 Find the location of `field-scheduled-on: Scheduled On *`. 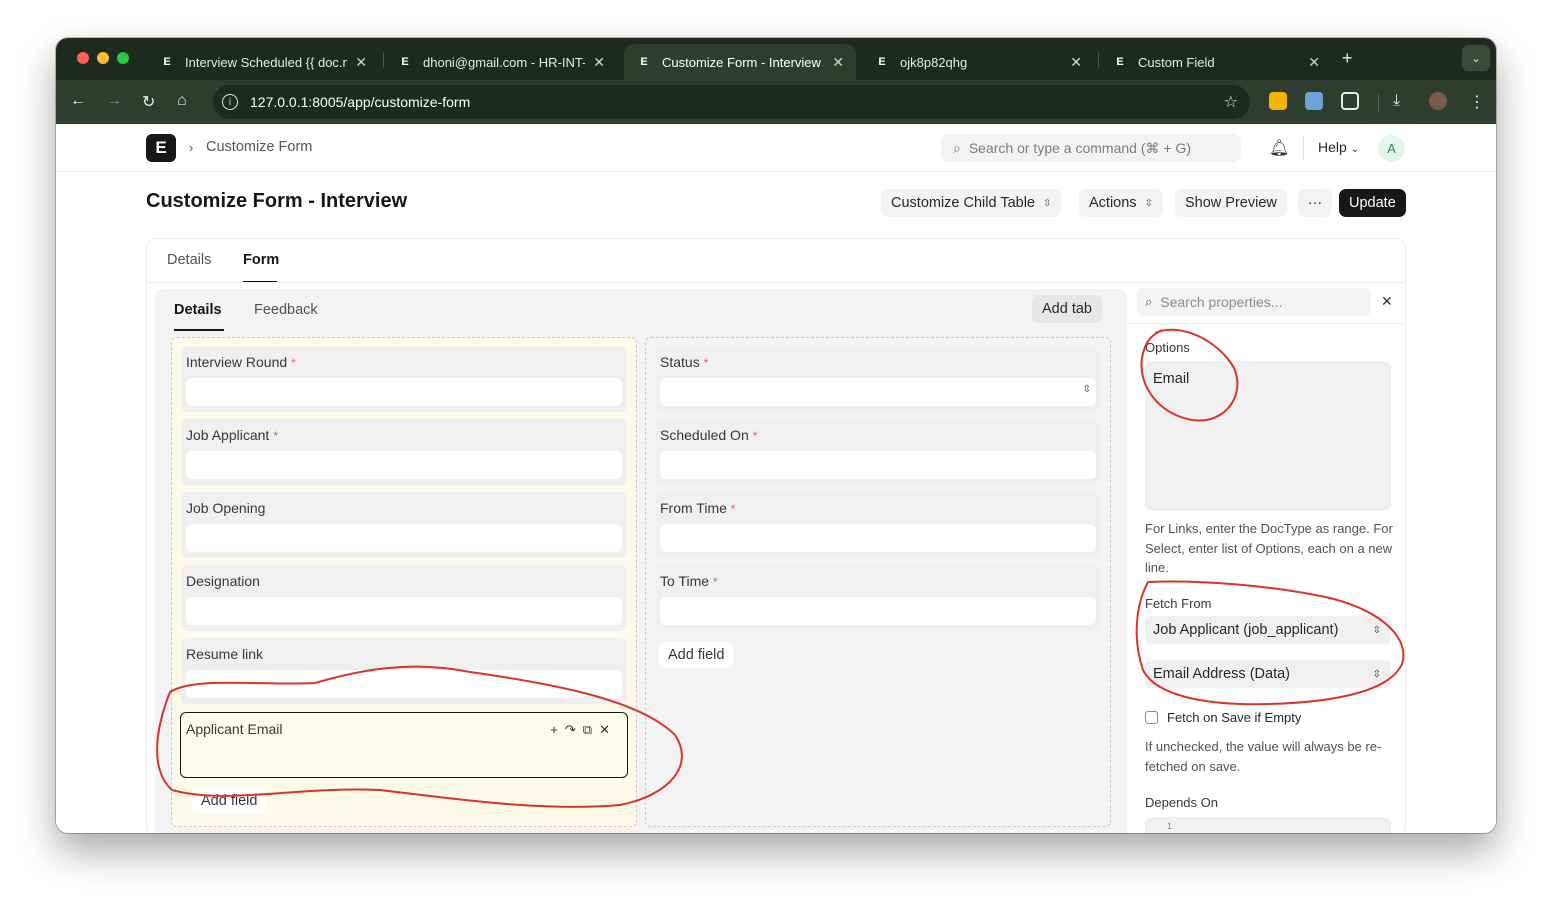

field-scheduled-on: Scheduled On * is located at coordinates (878, 452).